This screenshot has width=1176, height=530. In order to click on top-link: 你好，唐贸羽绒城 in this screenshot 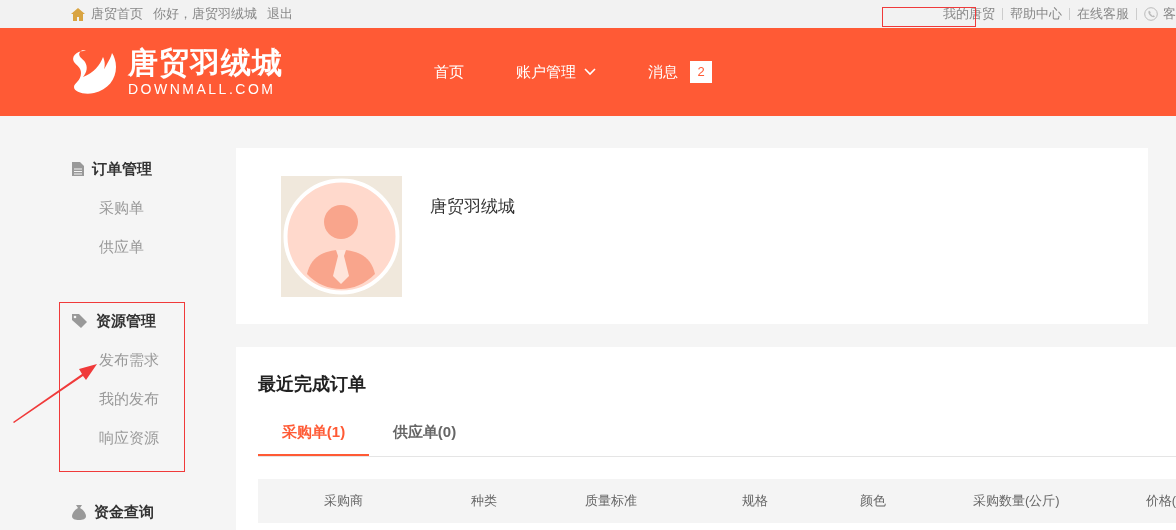, I will do `click(205, 14)`.